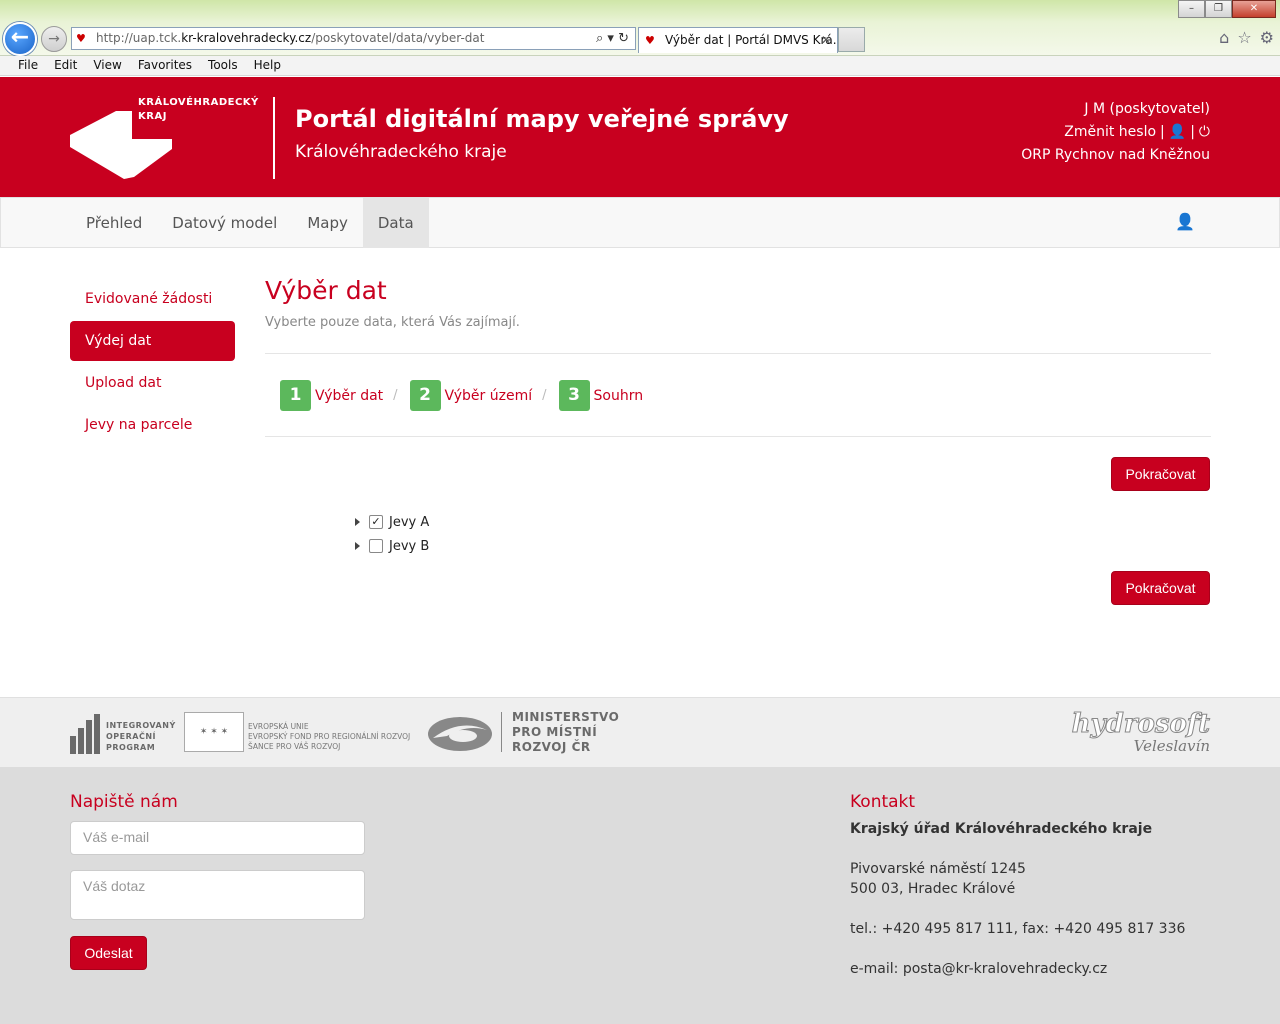 The width and height of the screenshot is (1280, 1024). What do you see at coordinates (152, 299) in the screenshot?
I see `sidebar-item-evidovane-zadosti: Evidované žádosti` at bounding box center [152, 299].